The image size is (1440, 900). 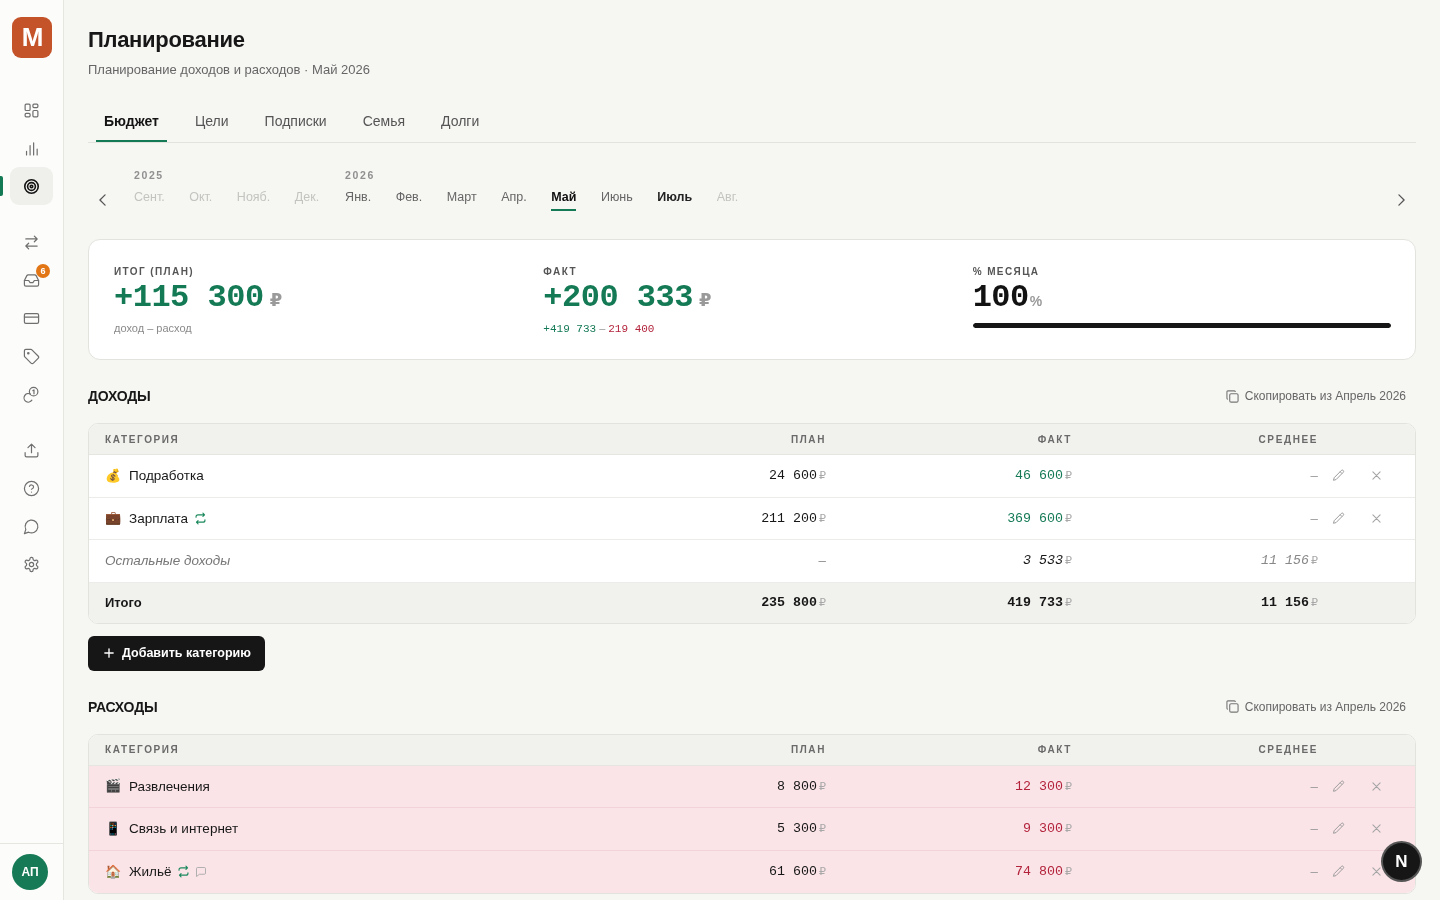 I want to click on month-tab: Март, so click(x=461, y=199).